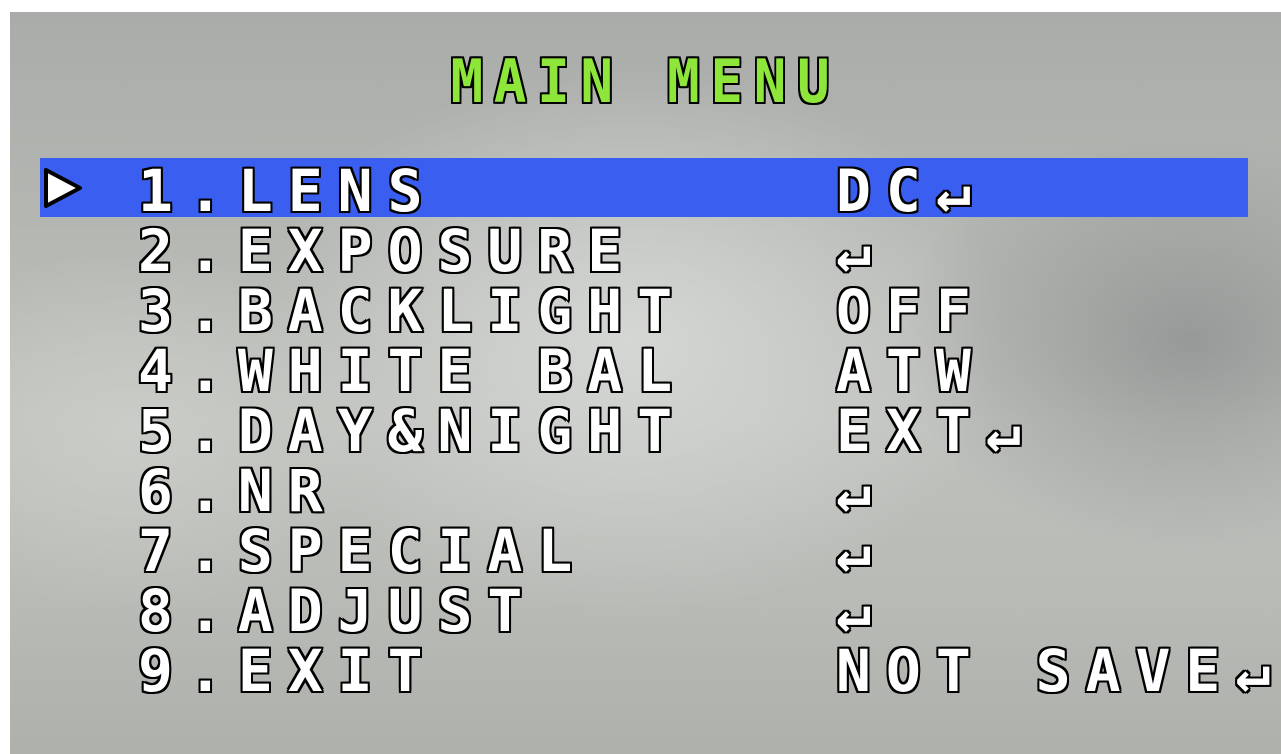 This screenshot has height=754, width=1281. Describe the element at coordinates (412, 311) in the screenshot. I see `menu-item-label: 3.BACKLIGHT` at that location.